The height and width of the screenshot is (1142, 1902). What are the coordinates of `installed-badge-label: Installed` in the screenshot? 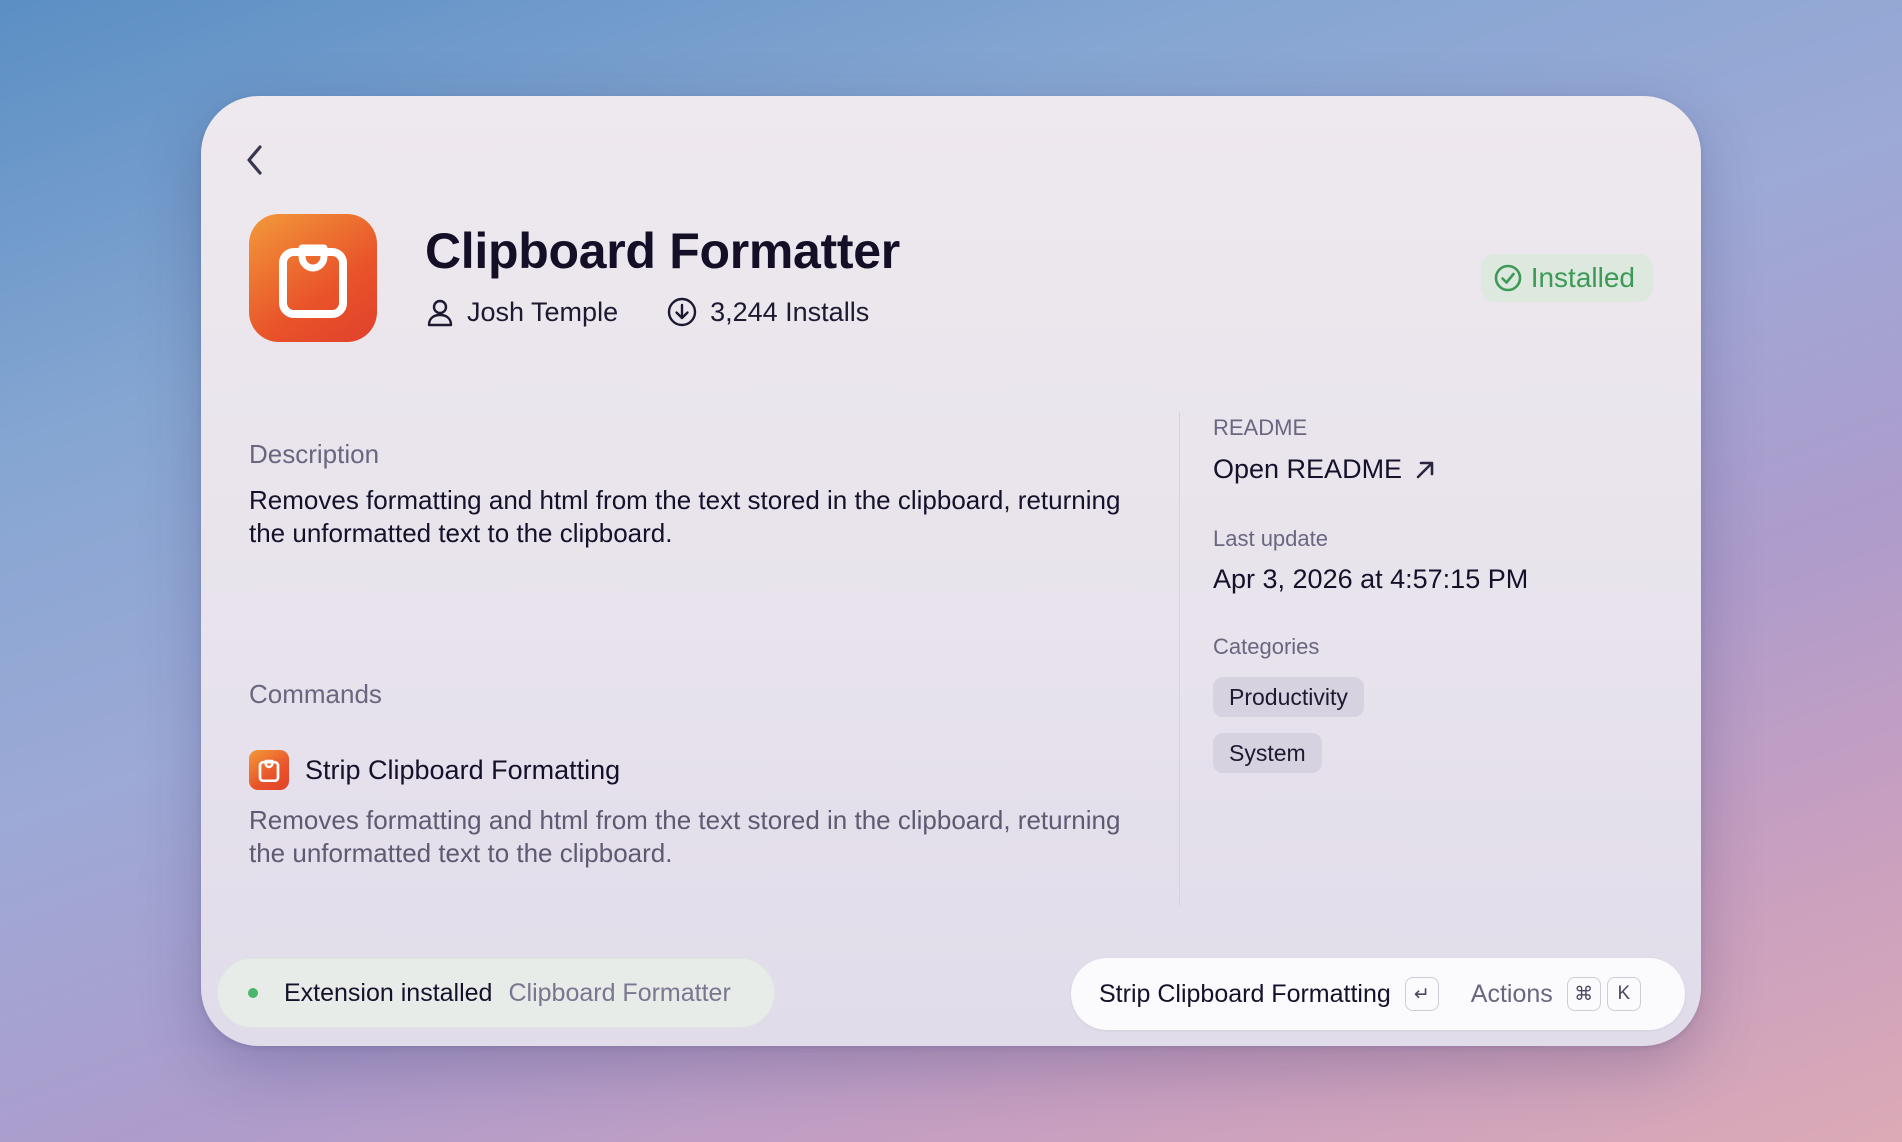 It's located at (1582, 277).